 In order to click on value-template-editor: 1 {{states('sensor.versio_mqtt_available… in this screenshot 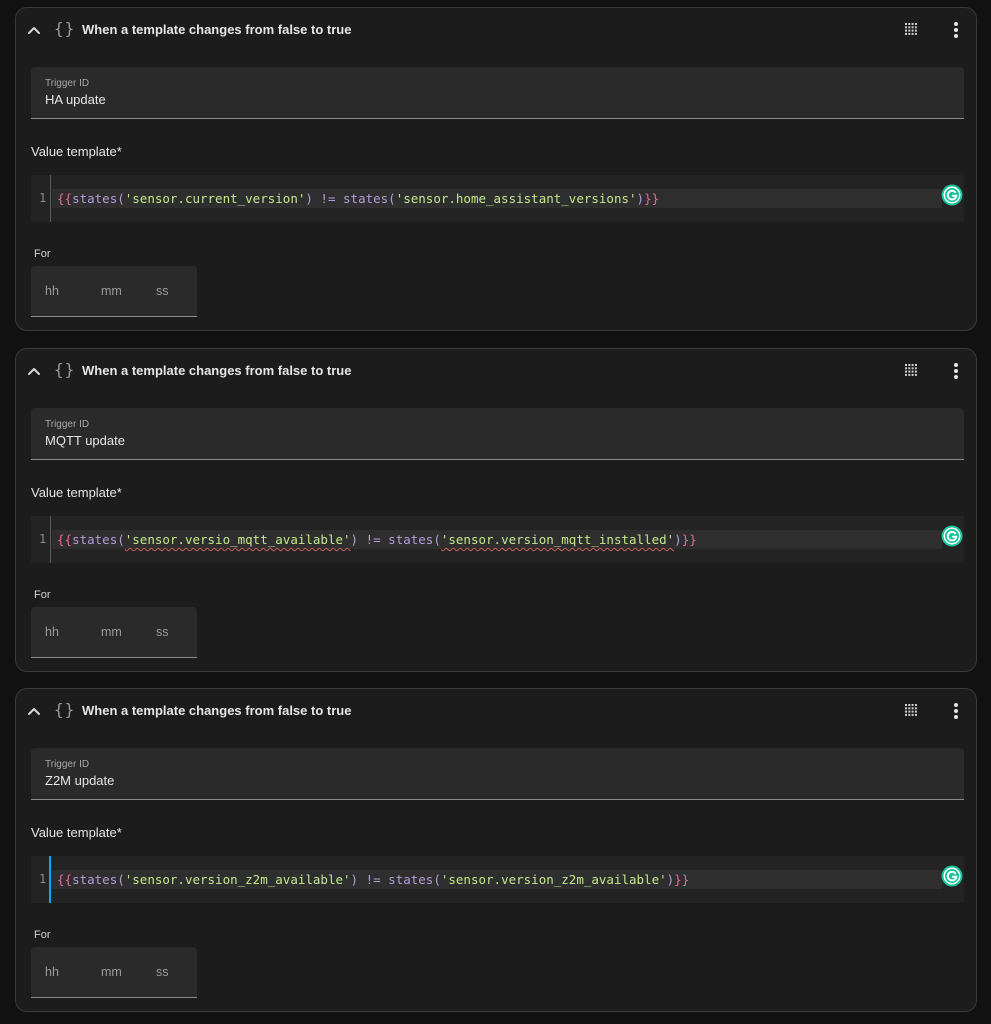, I will do `click(497, 539)`.